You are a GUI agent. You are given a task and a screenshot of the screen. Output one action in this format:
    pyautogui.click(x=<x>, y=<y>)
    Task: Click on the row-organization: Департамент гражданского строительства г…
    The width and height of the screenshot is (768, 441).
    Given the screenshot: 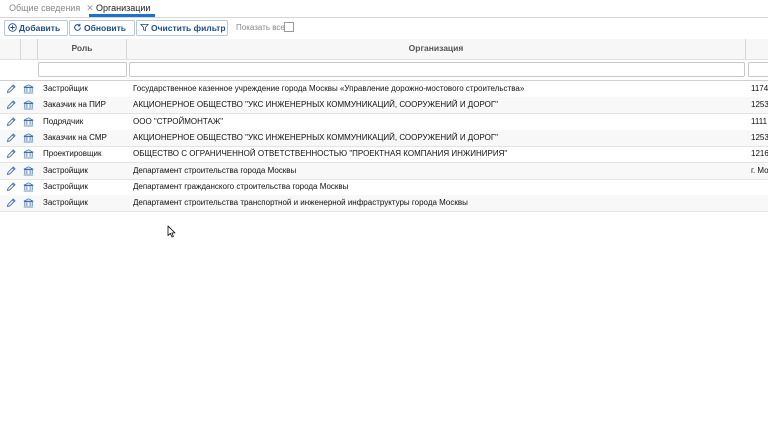 What is the action you would take?
    pyautogui.click(x=241, y=186)
    